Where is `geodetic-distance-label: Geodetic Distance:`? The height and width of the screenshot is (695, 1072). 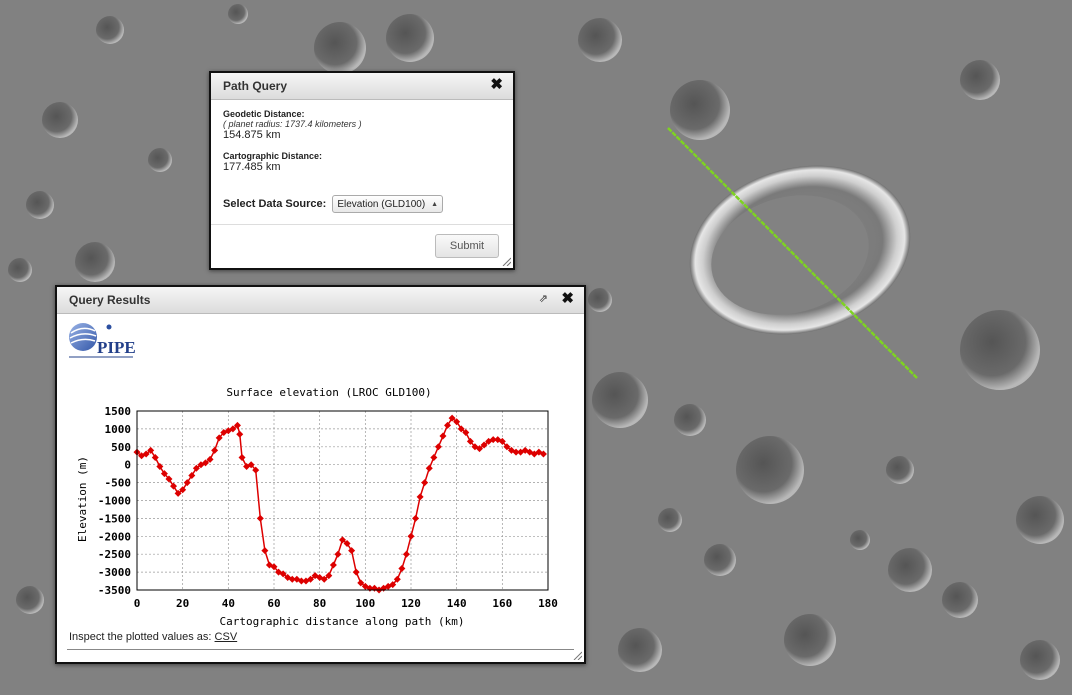 geodetic-distance-label: Geodetic Distance: is located at coordinates (264, 114).